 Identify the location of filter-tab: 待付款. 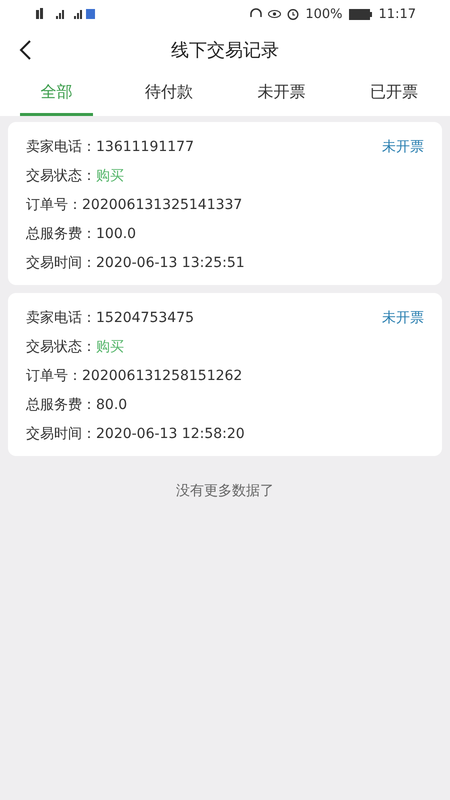
(168, 94).